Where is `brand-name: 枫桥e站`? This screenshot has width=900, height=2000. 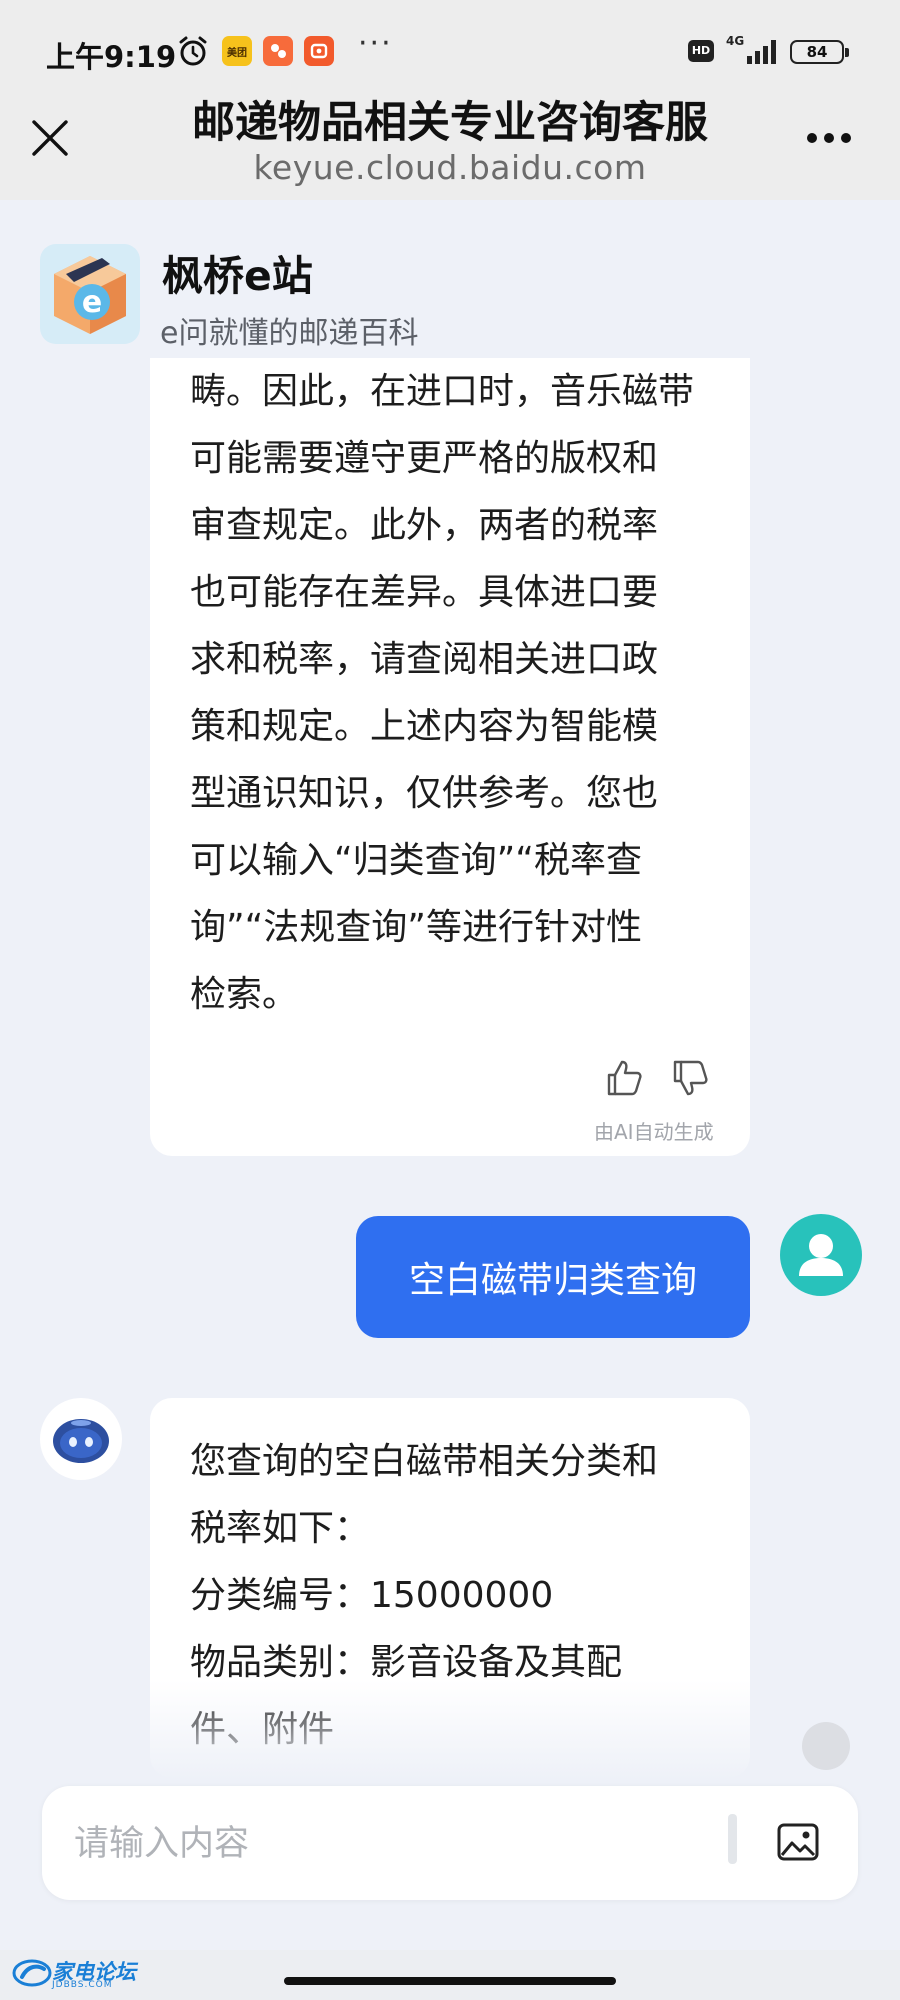
brand-name: 枫桥e站 is located at coordinates (237, 276).